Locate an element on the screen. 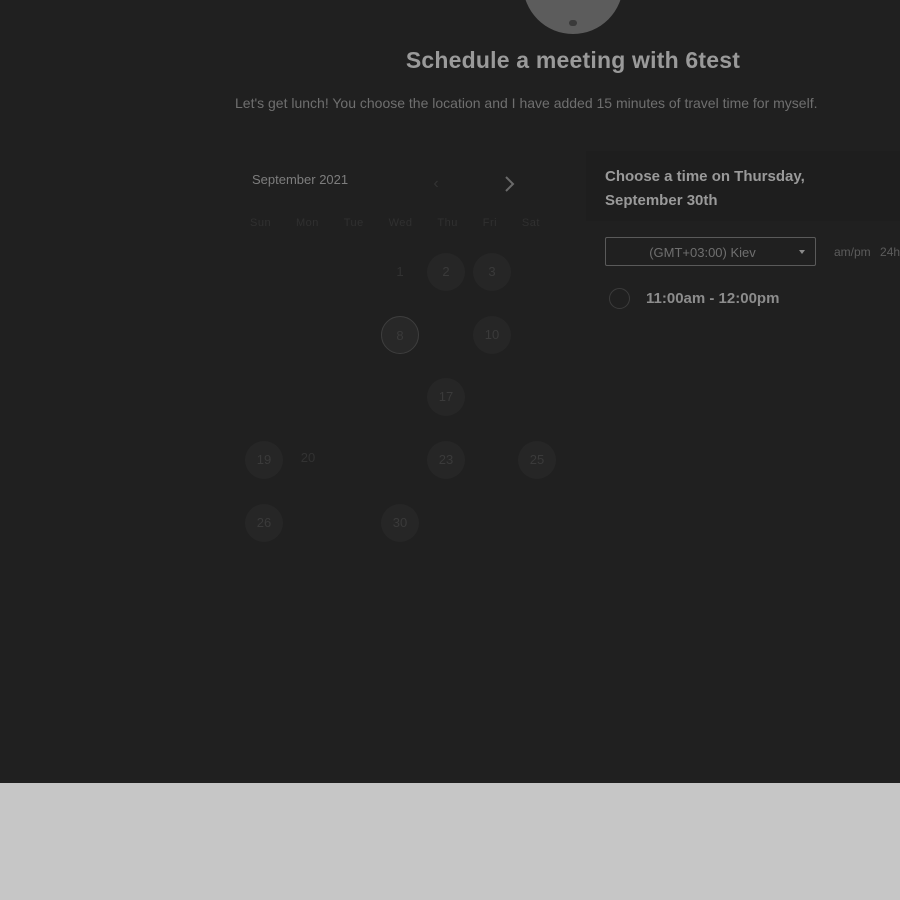 This screenshot has width=900, height=900. page-footer-area is located at coordinates (450, 841).